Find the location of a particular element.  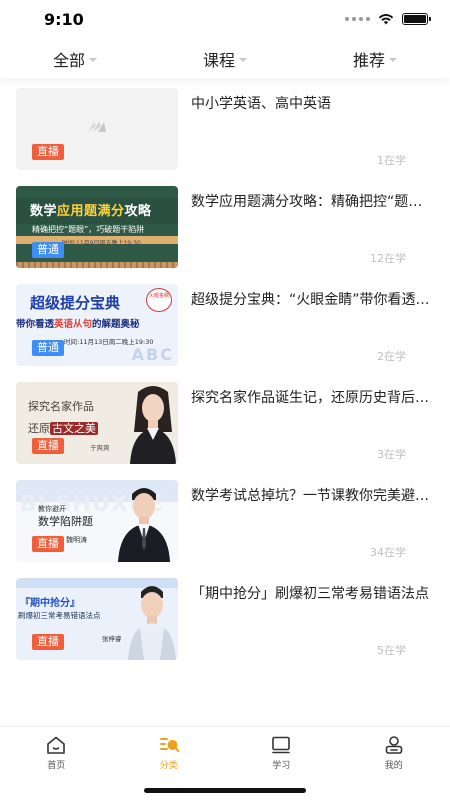

learner-count: 5在学 is located at coordinates (391, 650).